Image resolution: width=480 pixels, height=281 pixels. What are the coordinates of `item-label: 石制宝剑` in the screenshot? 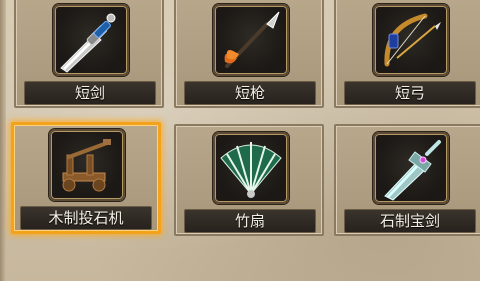 It's located at (410, 221).